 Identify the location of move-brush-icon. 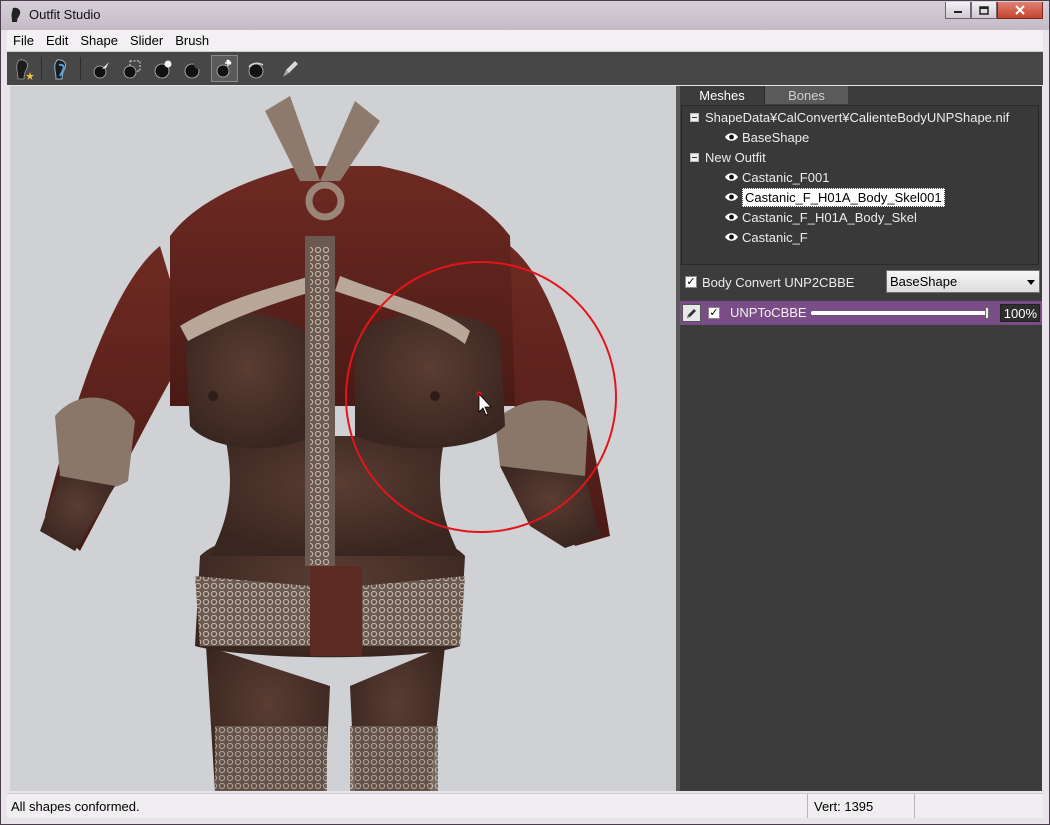
(223, 68).